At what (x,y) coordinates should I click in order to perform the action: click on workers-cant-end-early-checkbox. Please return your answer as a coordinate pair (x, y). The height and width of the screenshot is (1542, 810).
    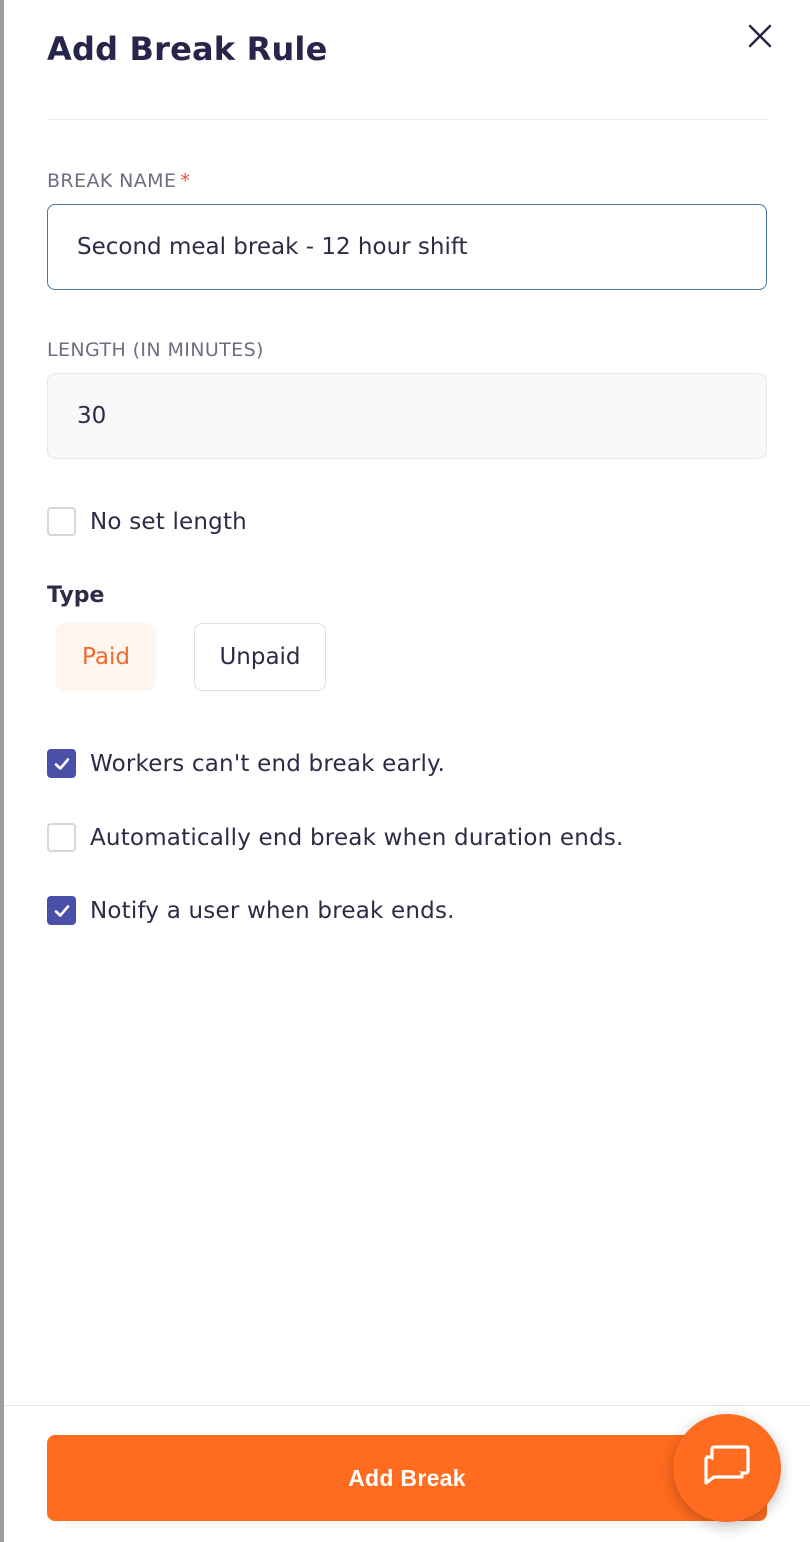
    Looking at the image, I should click on (61, 763).